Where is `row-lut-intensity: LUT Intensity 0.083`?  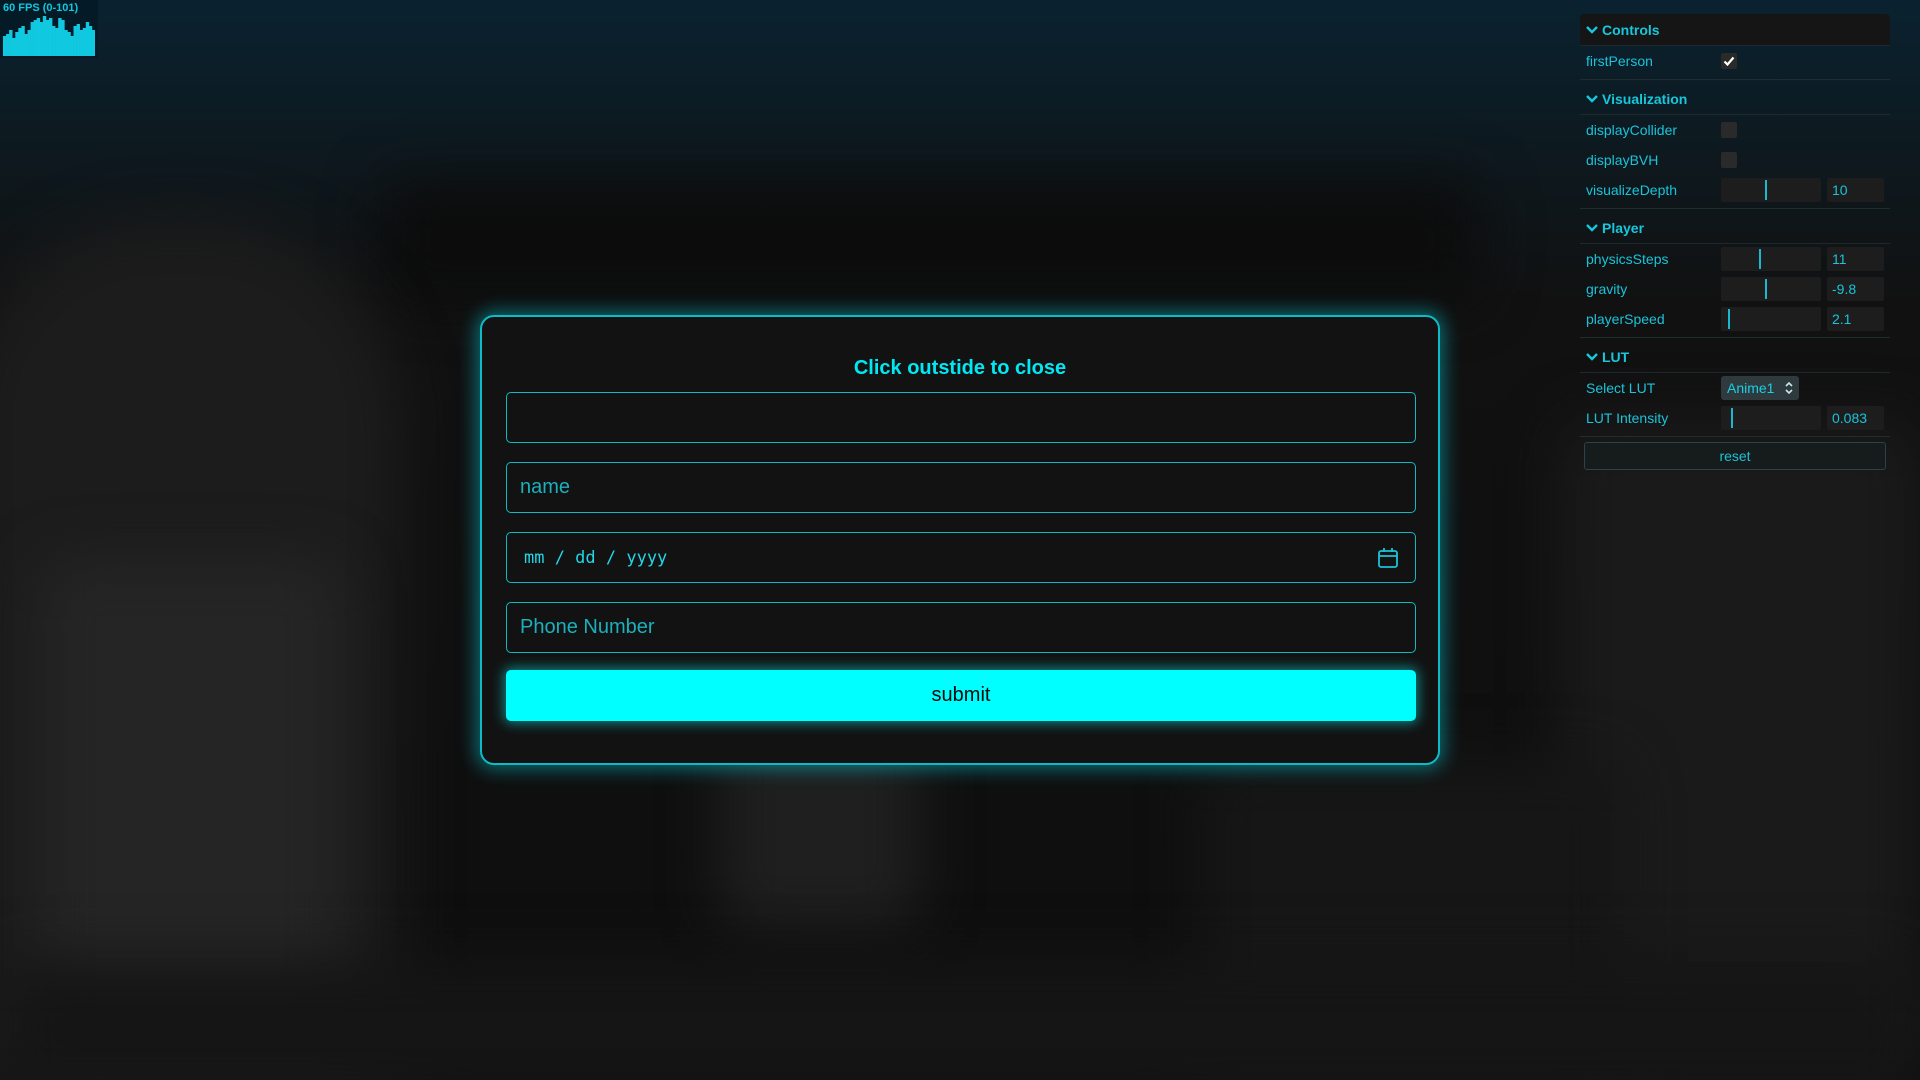
row-lut-intensity: LUT Intensity 0.083 is located at coordinates (1735, 418).